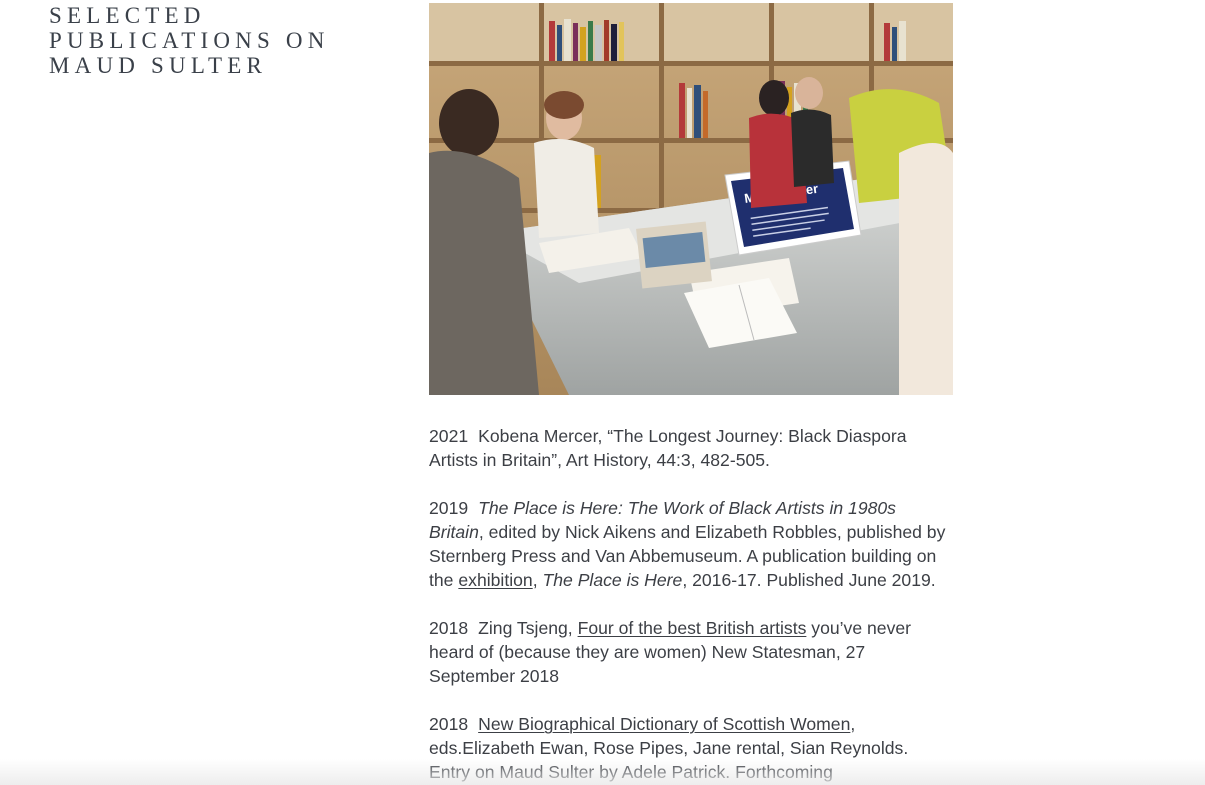  Describe the element at coordinates (540, 436) in the screenshot. I see `entry-author: Kobena Mercer,` at that location.